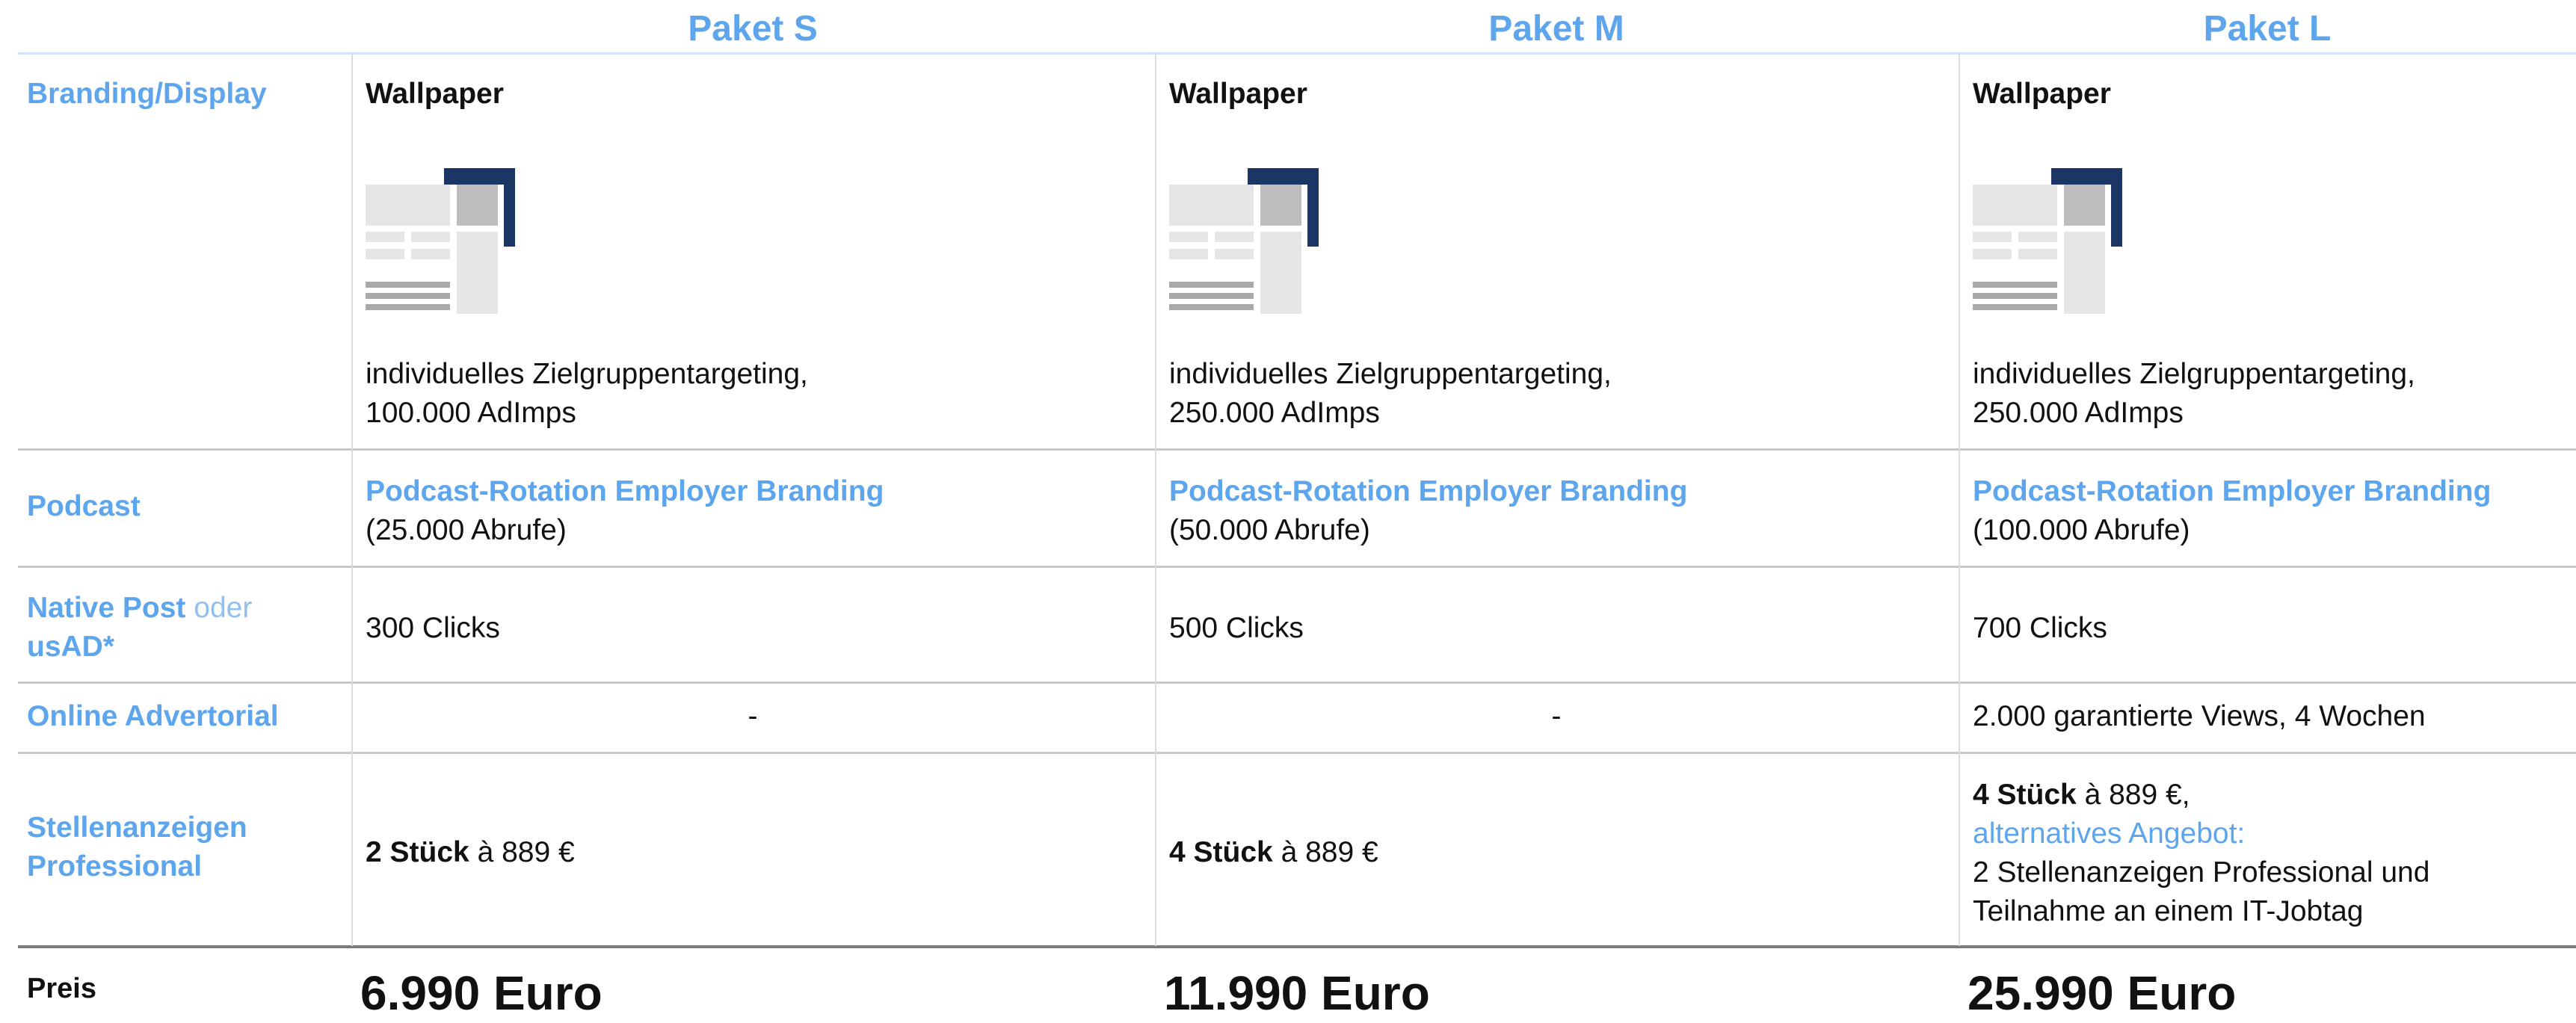  What do you see at coordinates (71, 647) in the screenshot?
I see `row-label-native-bold2: usAD*` at bounding box center [71, 647].